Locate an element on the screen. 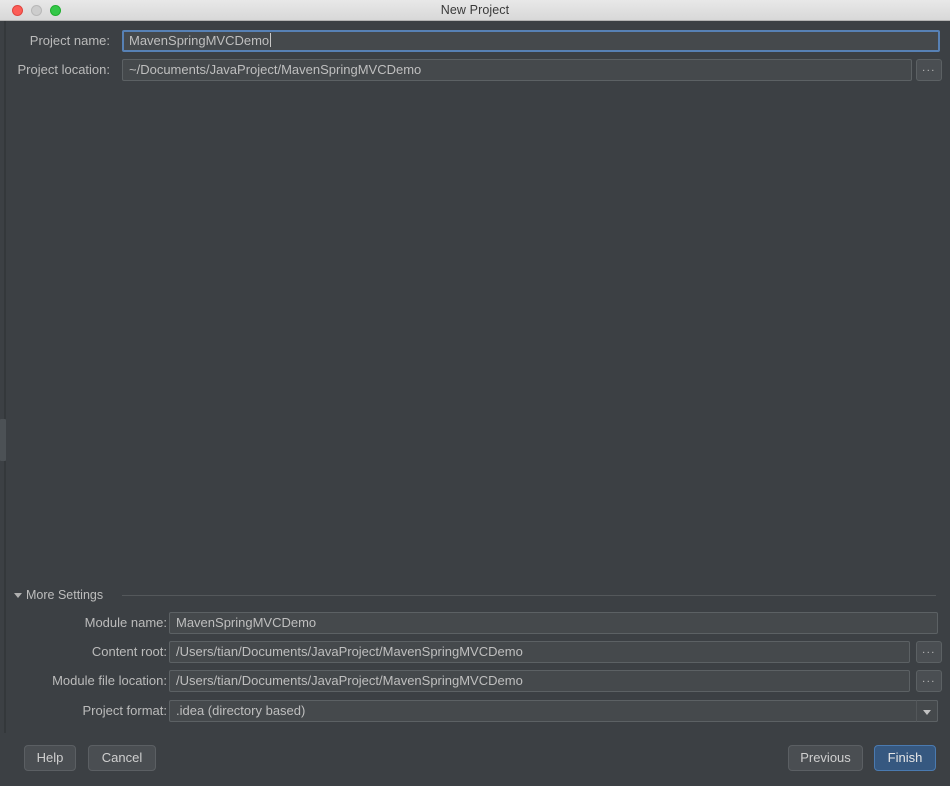 This screenshot has height=786, width=950. project-name-label: Project name: is located at coordinates (69, 40).